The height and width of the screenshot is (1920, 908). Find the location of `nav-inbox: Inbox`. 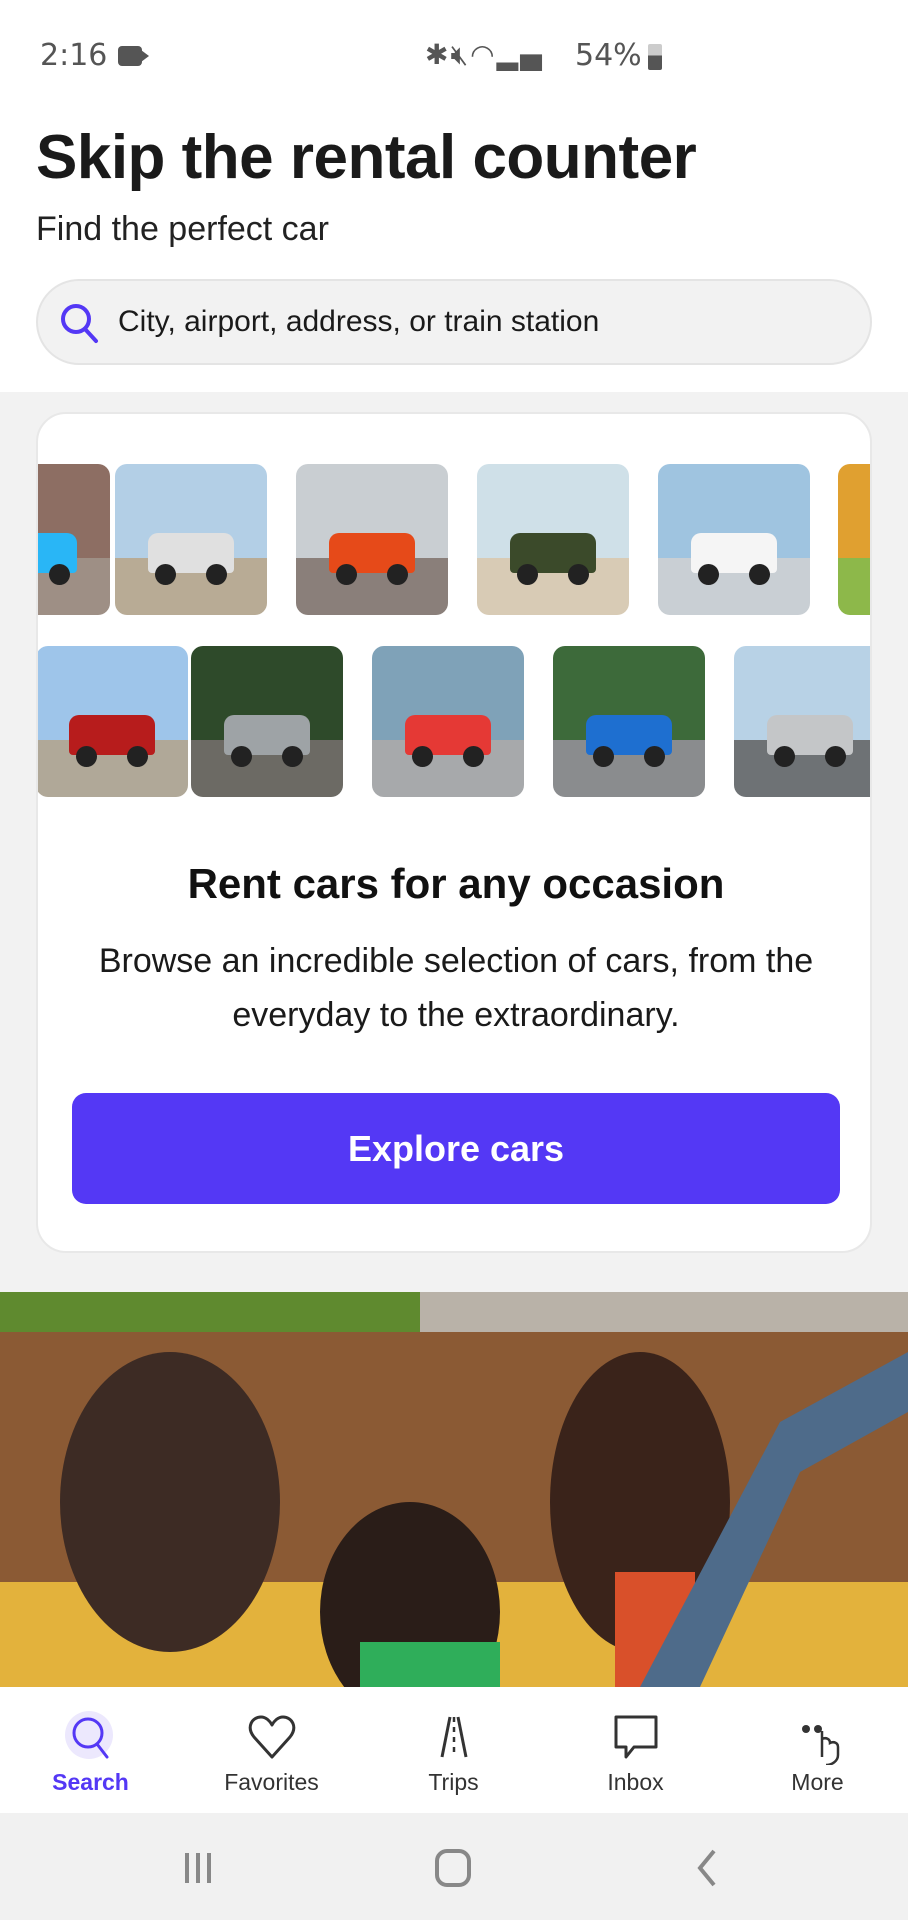

nav-inbox: Inbox is located at coordinates (635, 1750).